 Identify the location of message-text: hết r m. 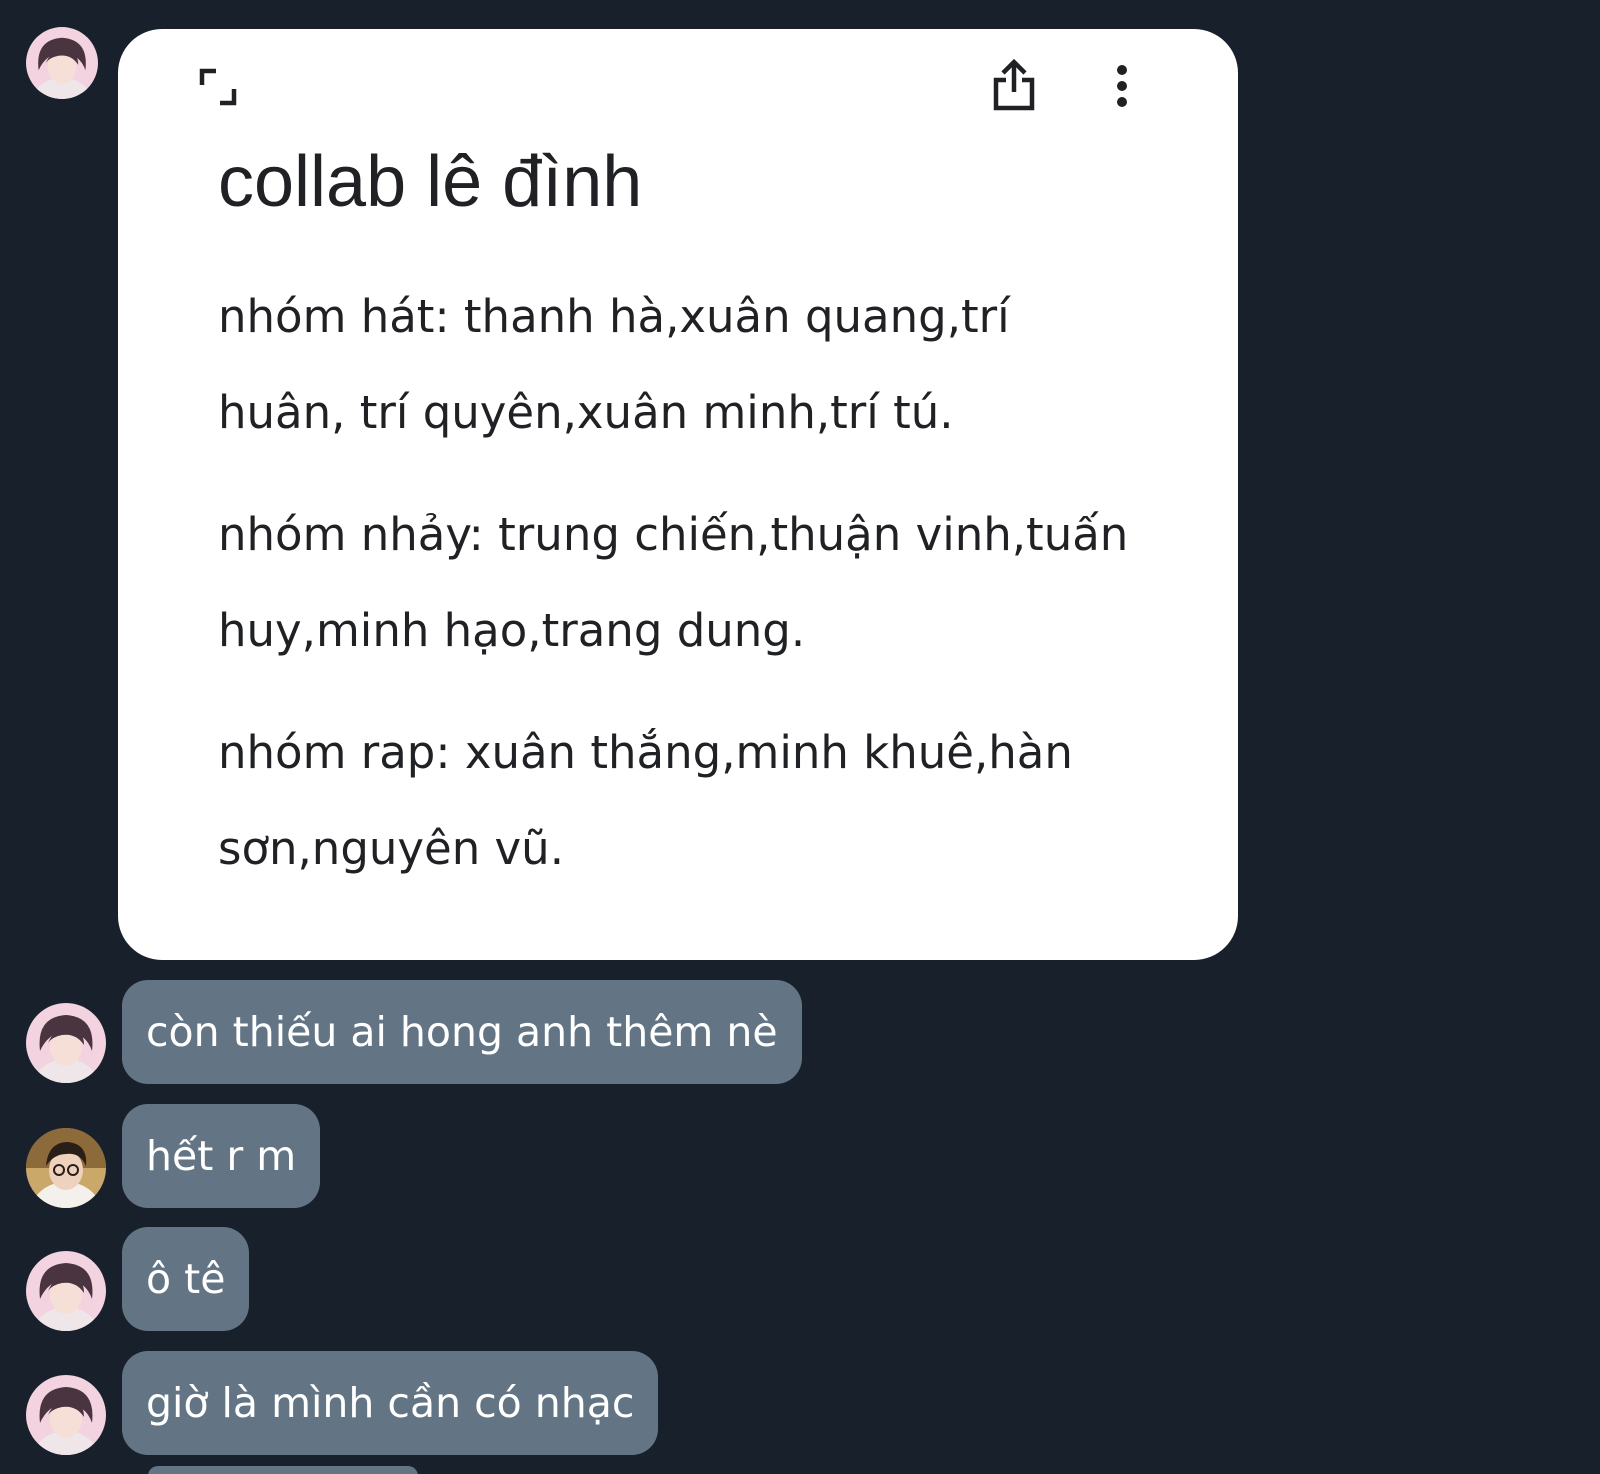
(221, 1156).